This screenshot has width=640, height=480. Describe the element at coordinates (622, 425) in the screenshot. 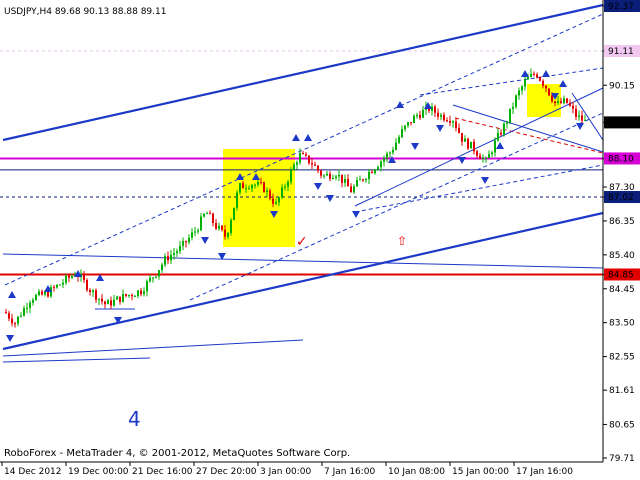

I see `price-tick-label: 80.65` at that location.